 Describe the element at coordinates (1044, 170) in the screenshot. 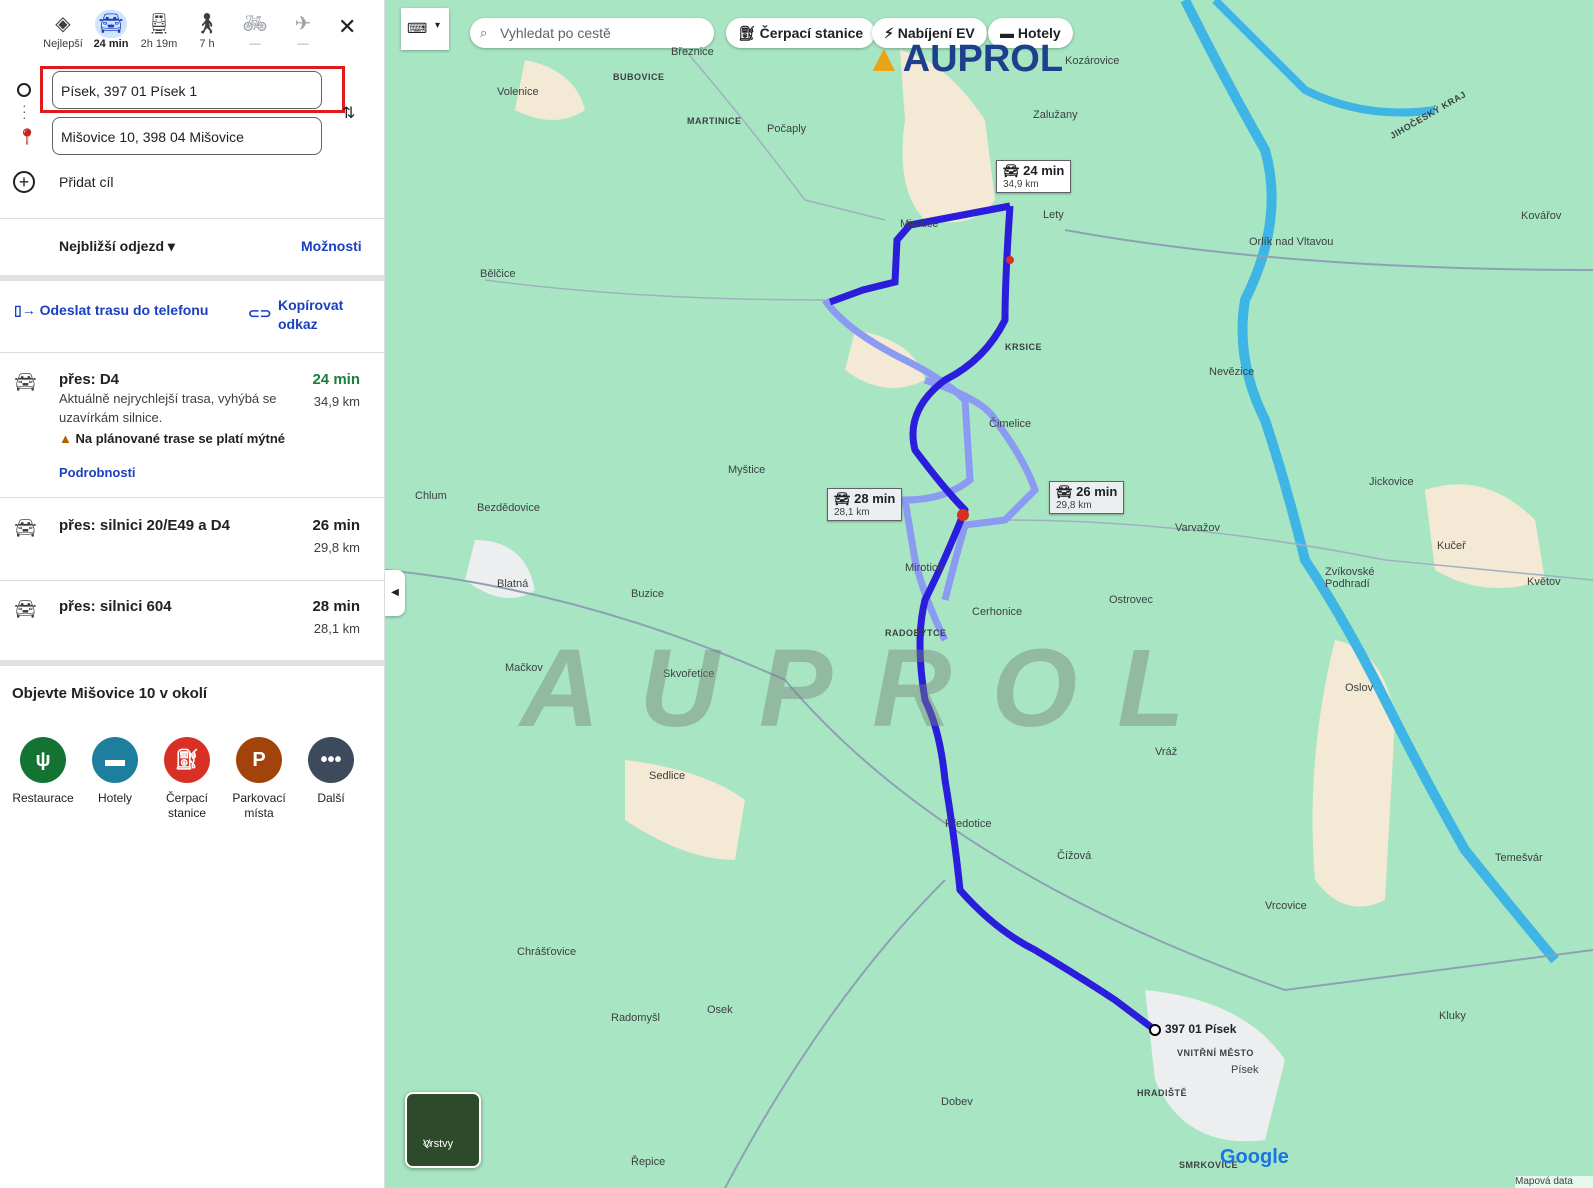

I see `route-label-time: 24 min` at that location.